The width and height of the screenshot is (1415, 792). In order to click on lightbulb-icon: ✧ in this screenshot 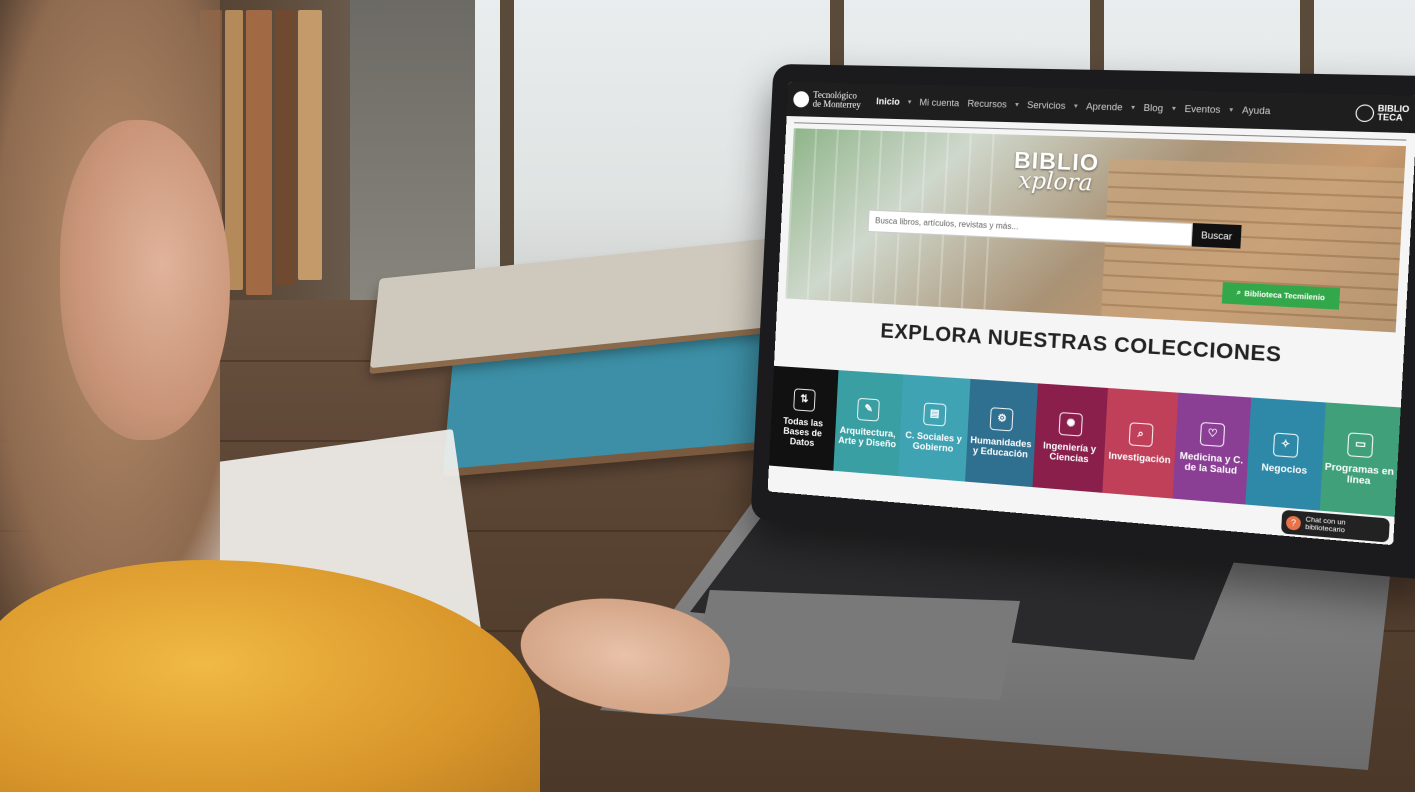, I will do `click(1285, 445)`.